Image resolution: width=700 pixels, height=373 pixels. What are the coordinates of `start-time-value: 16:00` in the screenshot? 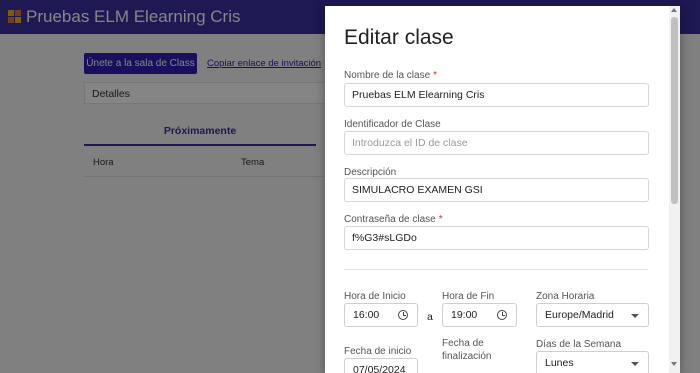 It's located at (366, 315).